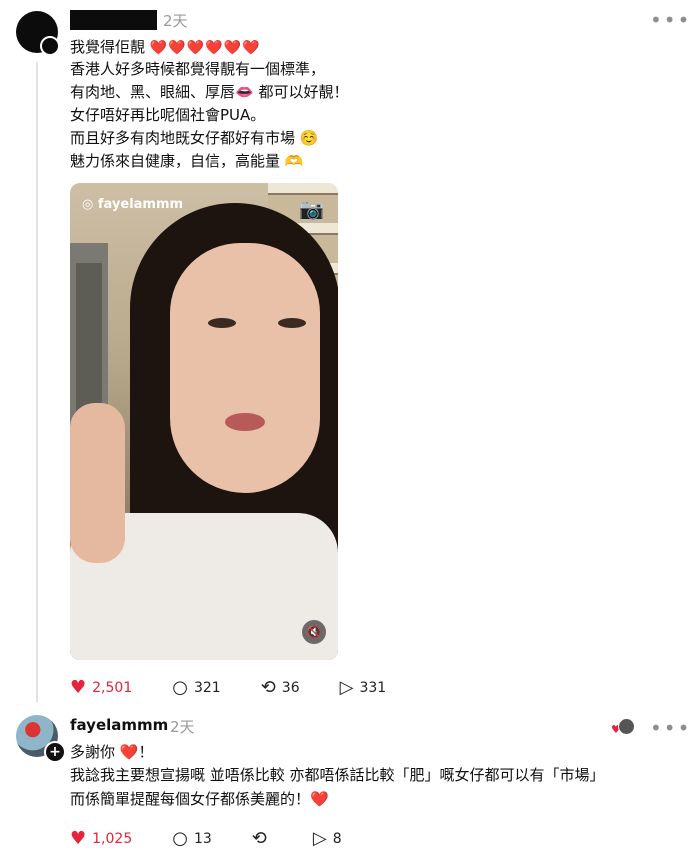 The width and height of the screenshot is (690, 856). I want to click on reply-time: 2天, so click(182, 727).